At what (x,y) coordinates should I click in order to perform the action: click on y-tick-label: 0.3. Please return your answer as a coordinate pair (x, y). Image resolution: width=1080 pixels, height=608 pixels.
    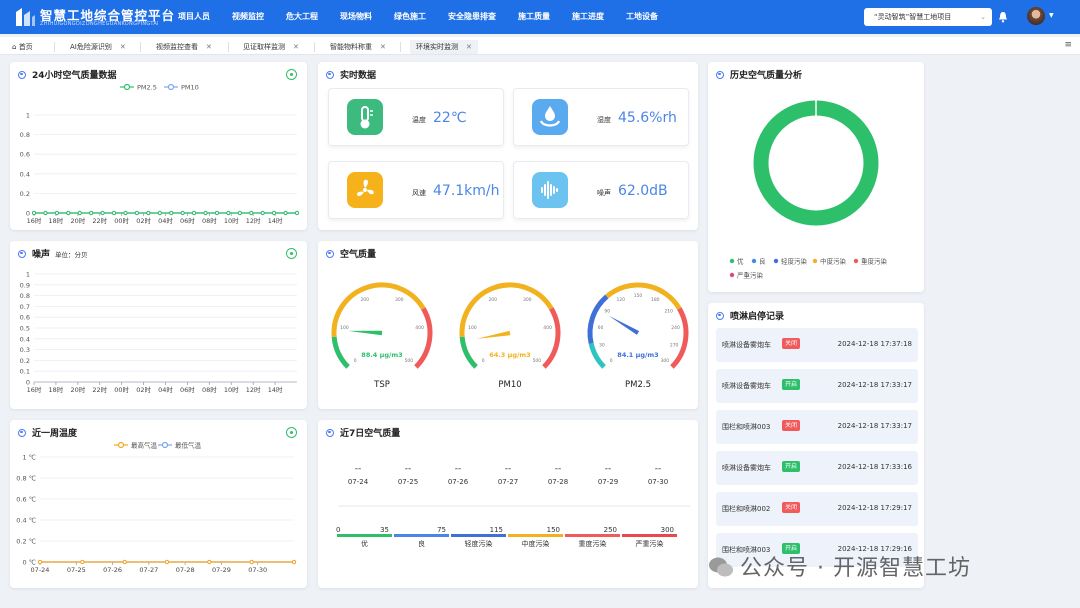
    Looking at the image, I should click on (25, 350).